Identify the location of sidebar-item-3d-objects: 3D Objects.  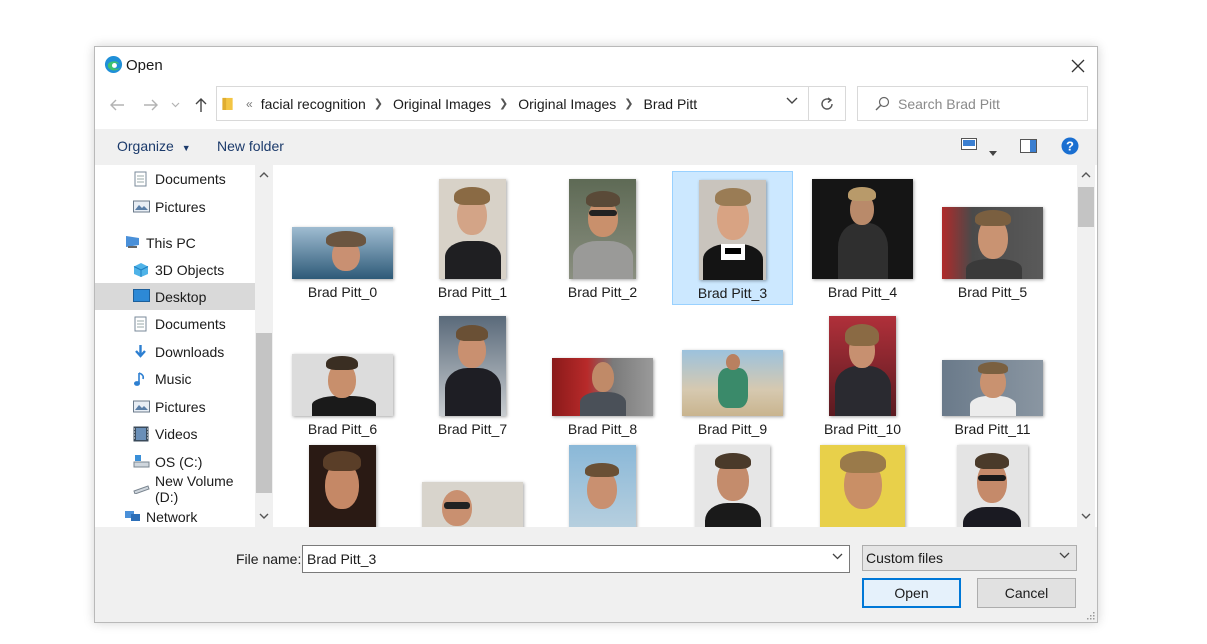
(175, 269).